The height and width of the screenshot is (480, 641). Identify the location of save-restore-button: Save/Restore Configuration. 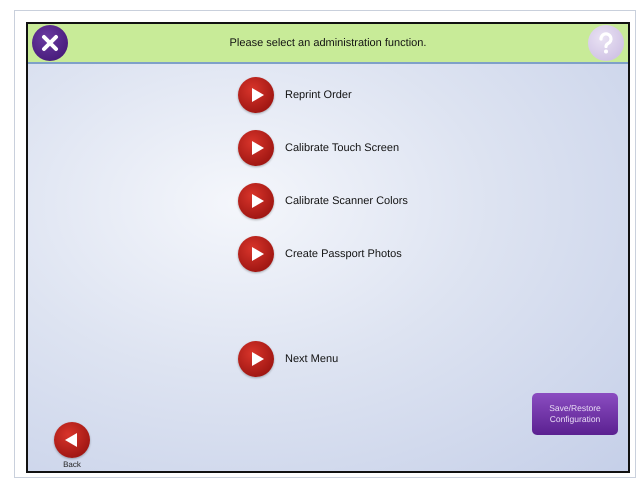
(575, 414).